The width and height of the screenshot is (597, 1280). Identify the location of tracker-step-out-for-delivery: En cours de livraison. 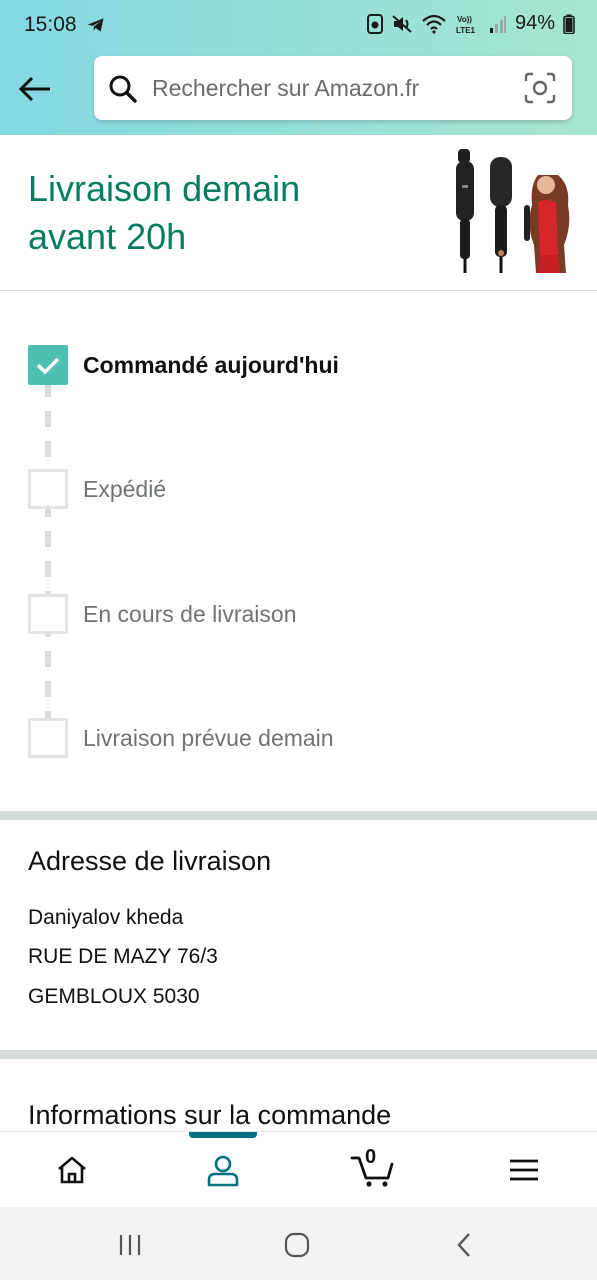
(162, 614).